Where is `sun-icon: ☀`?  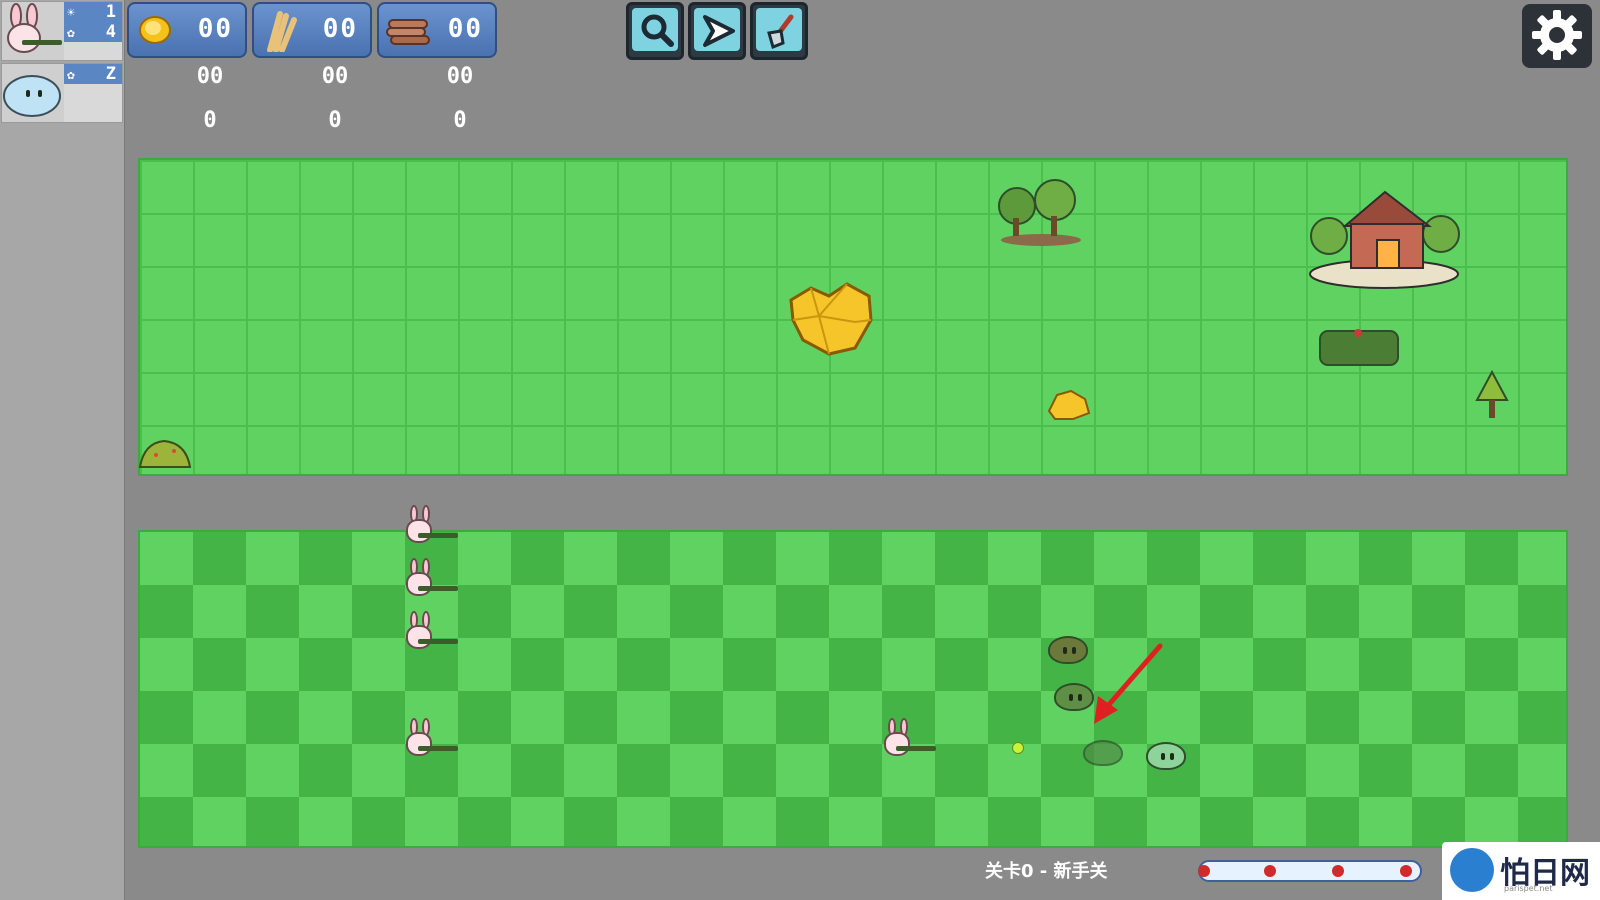 sun-icon: ☀ is located at coordinates (71, 13).